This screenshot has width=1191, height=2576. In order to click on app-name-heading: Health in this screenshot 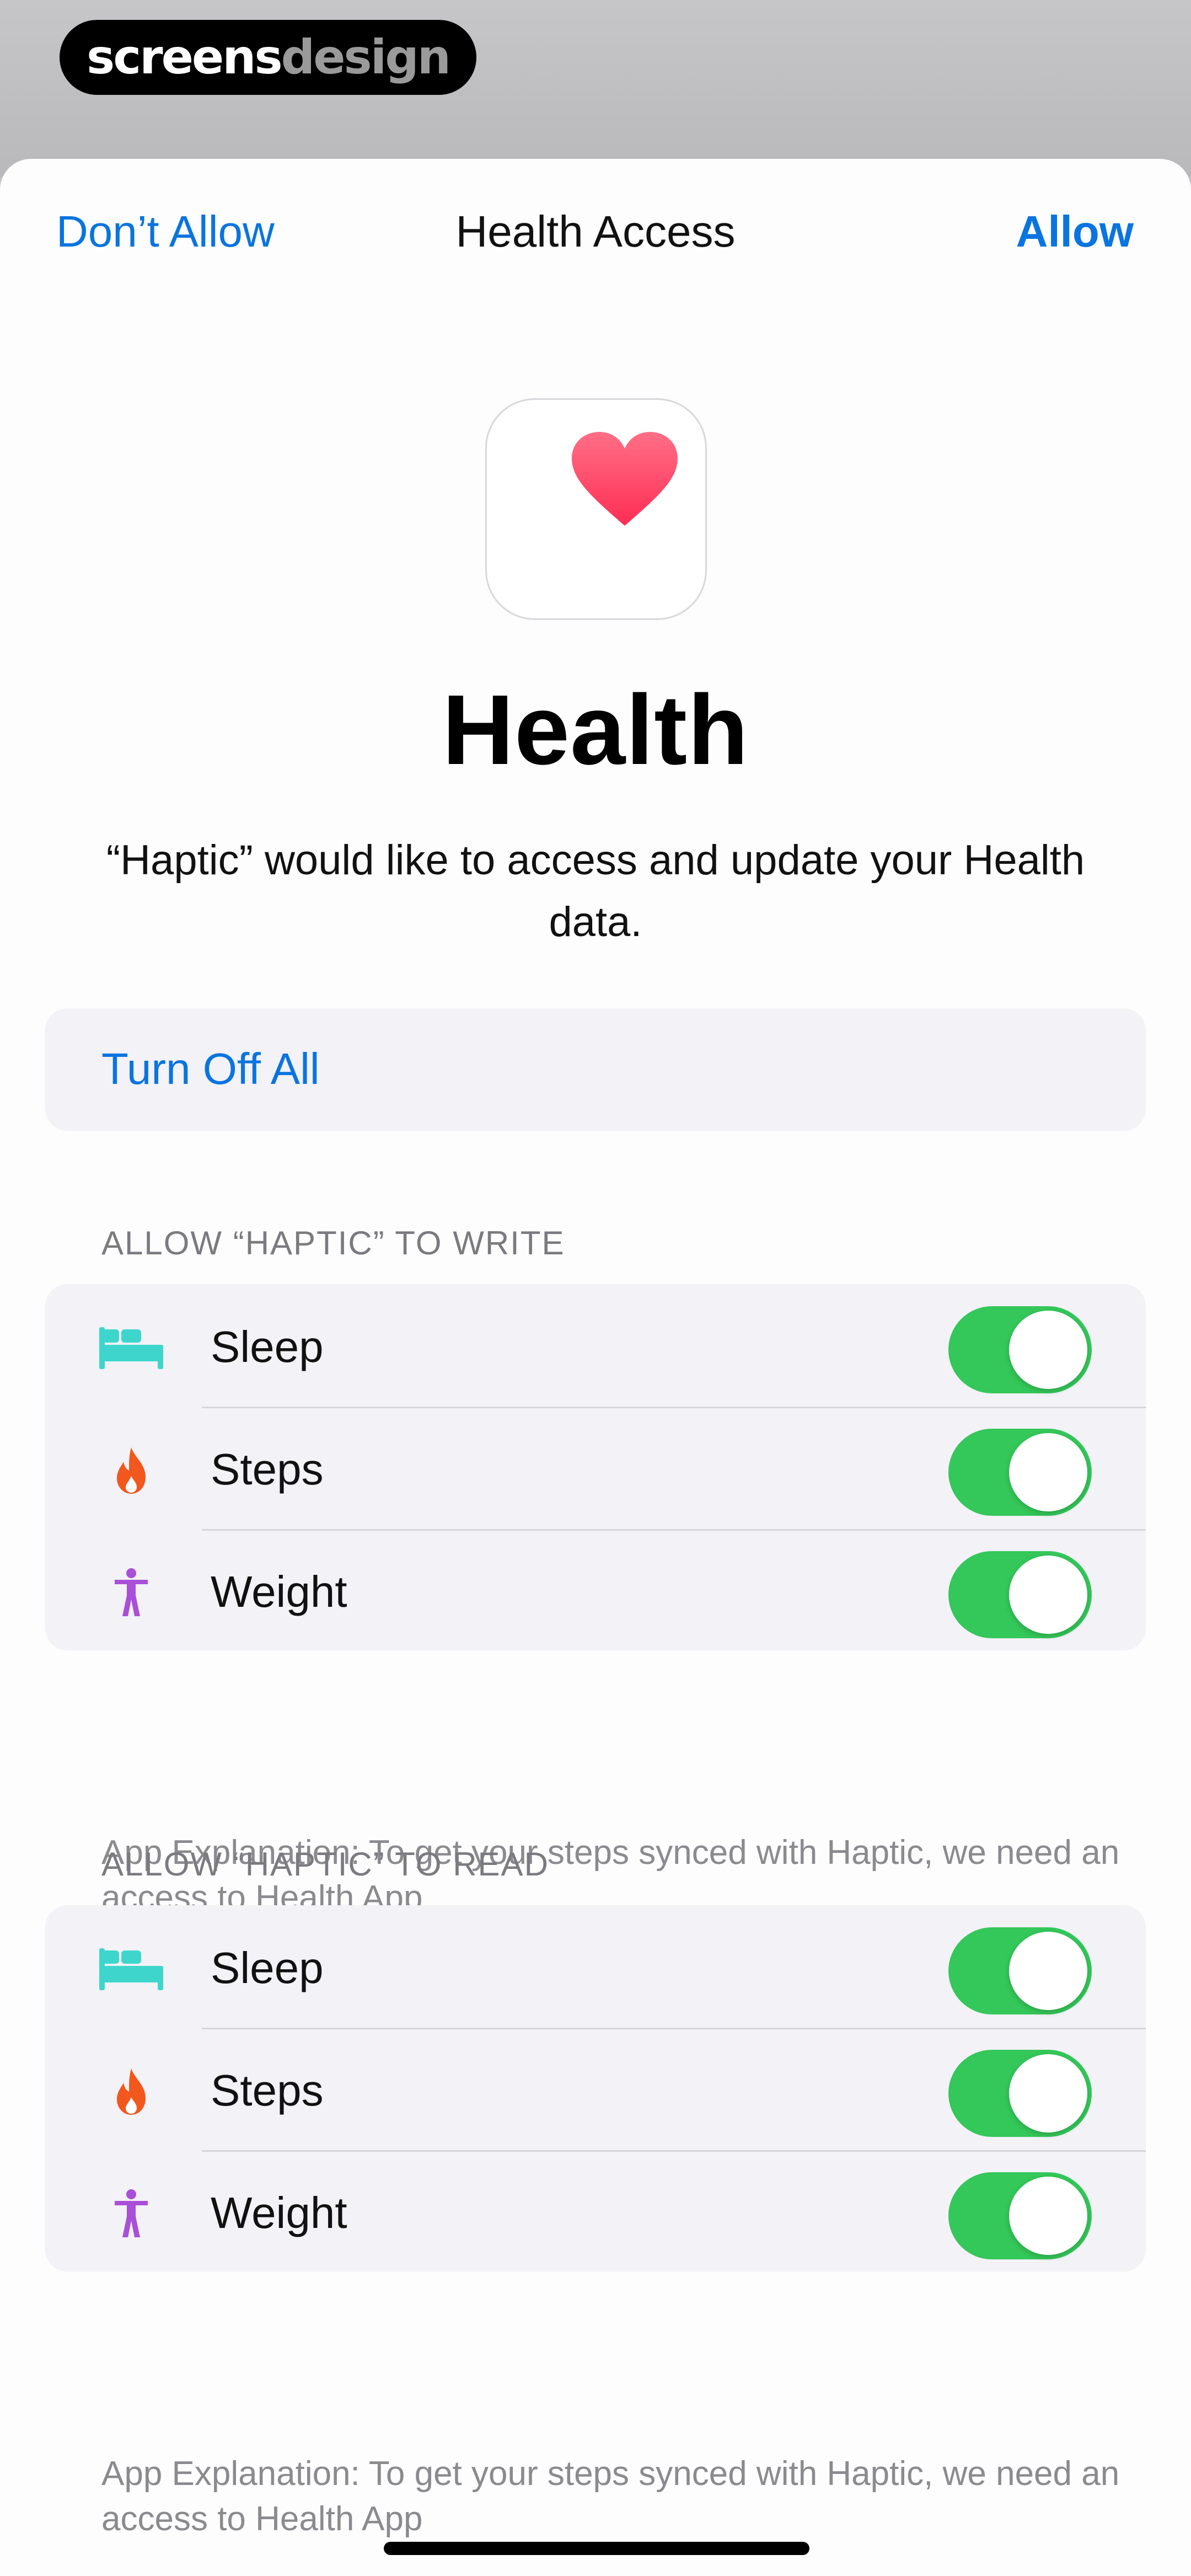, I will do `click(595, 730)`.